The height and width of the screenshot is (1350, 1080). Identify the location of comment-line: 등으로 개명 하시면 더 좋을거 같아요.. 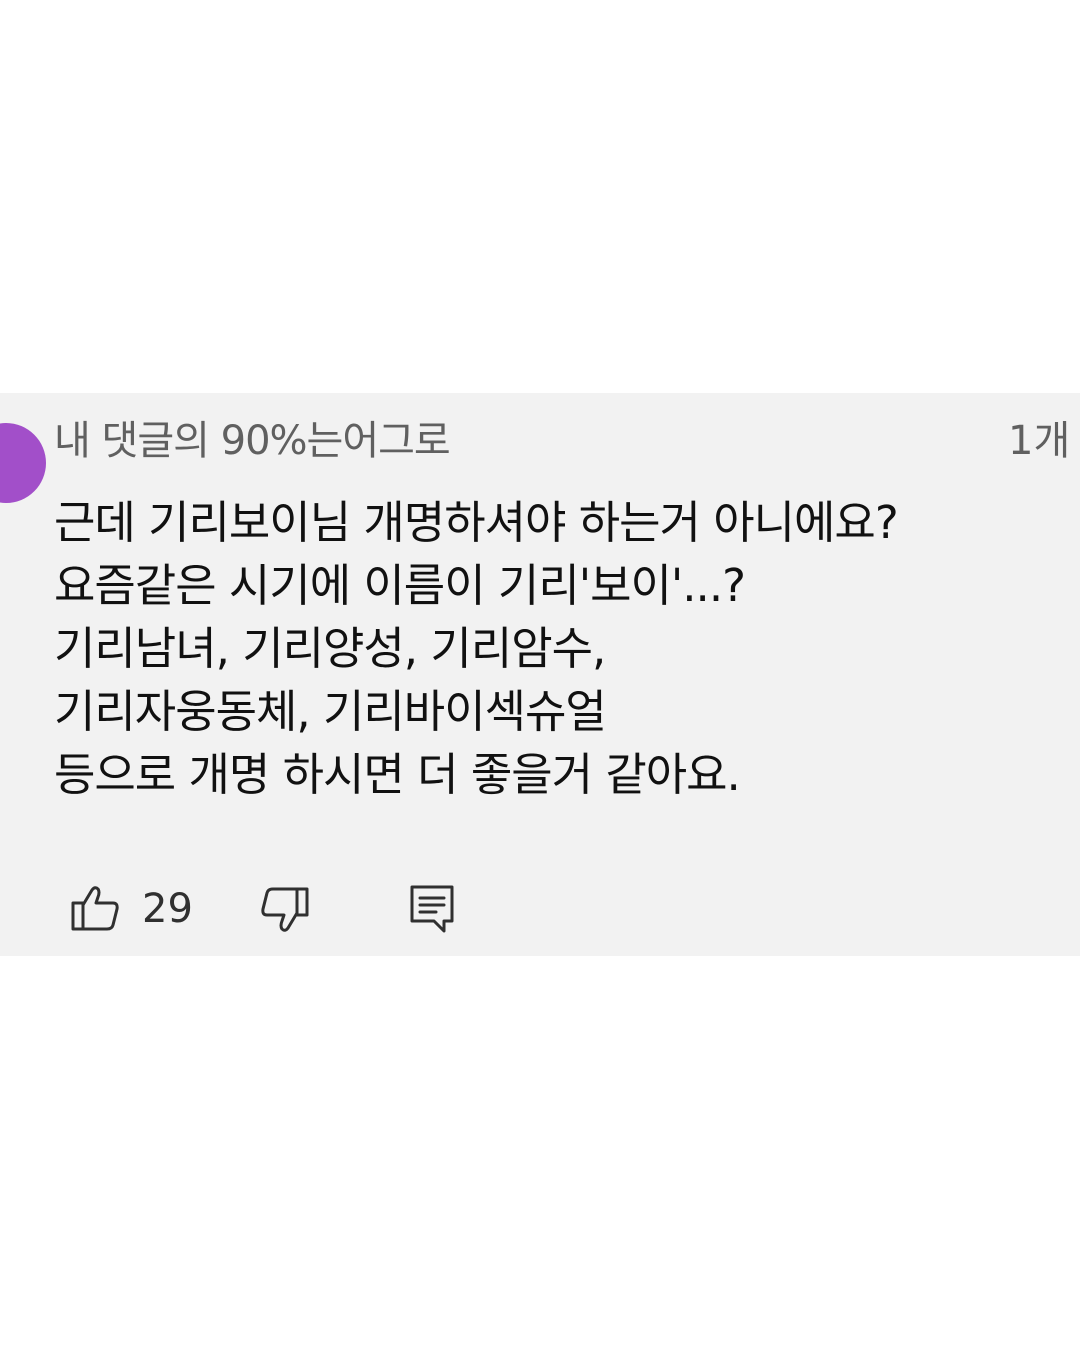
(397, 774).